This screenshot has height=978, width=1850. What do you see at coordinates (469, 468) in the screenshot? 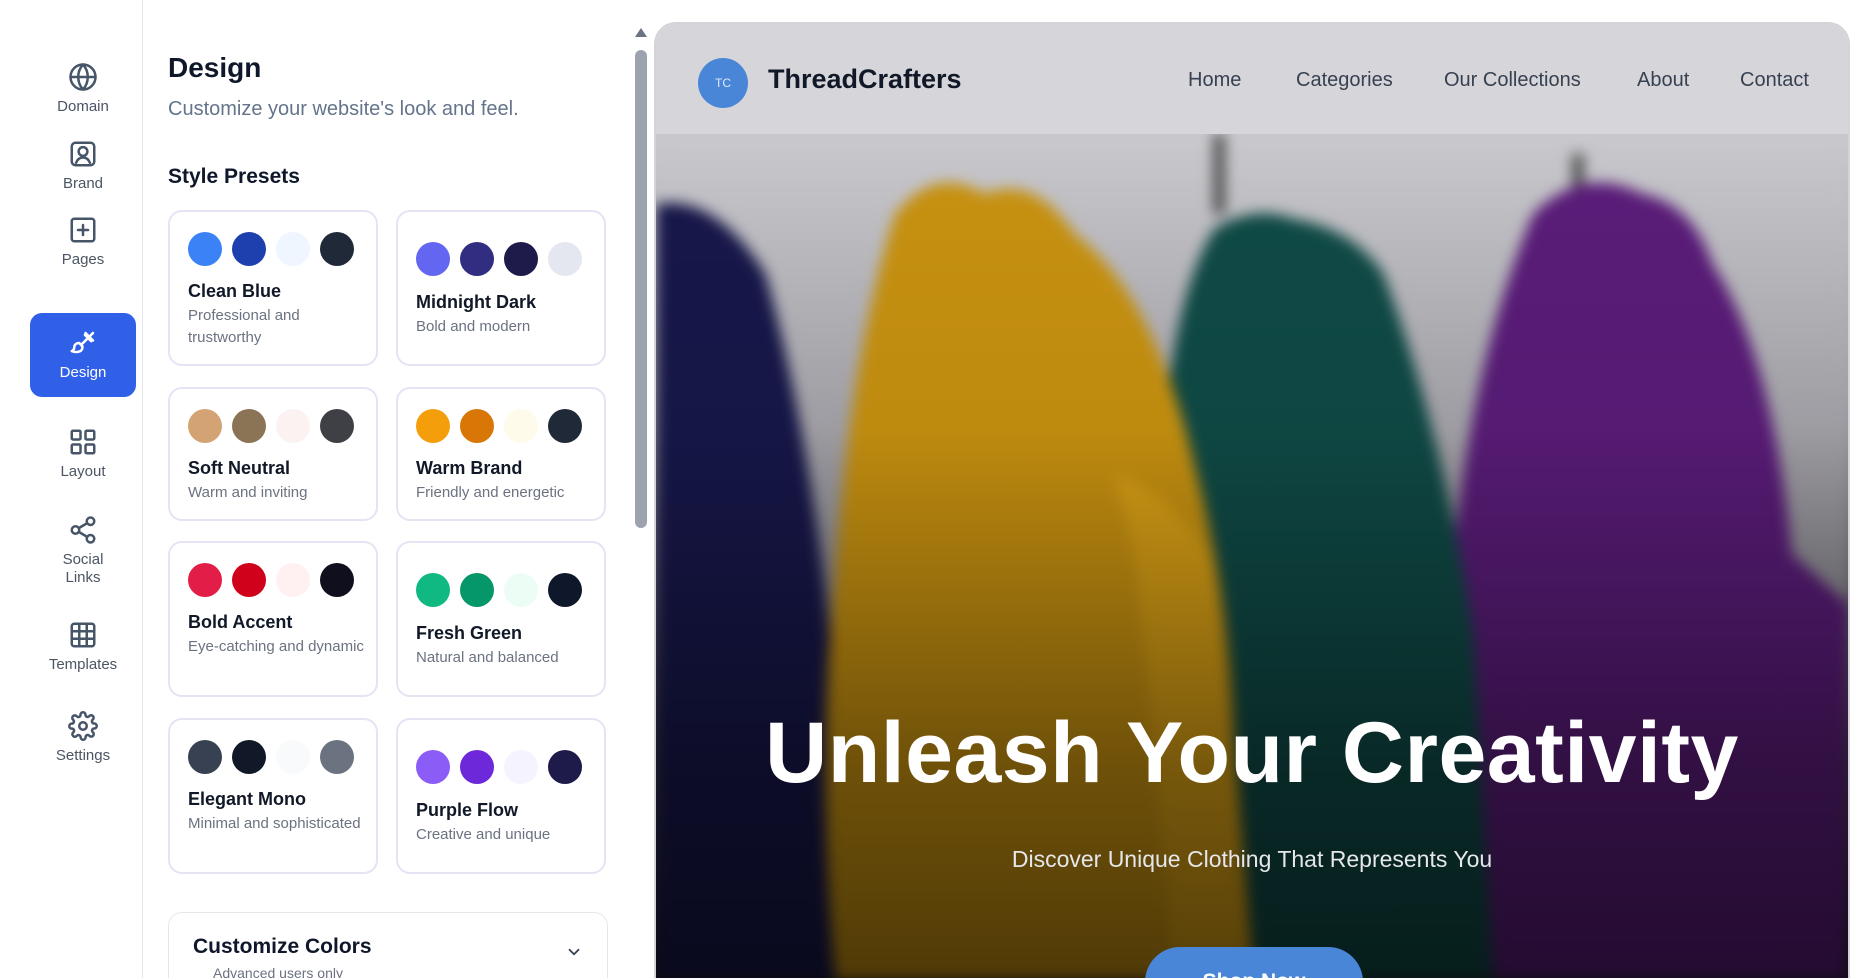
I see `preset-name: Warm Brand` at bounding box center [469, 468].